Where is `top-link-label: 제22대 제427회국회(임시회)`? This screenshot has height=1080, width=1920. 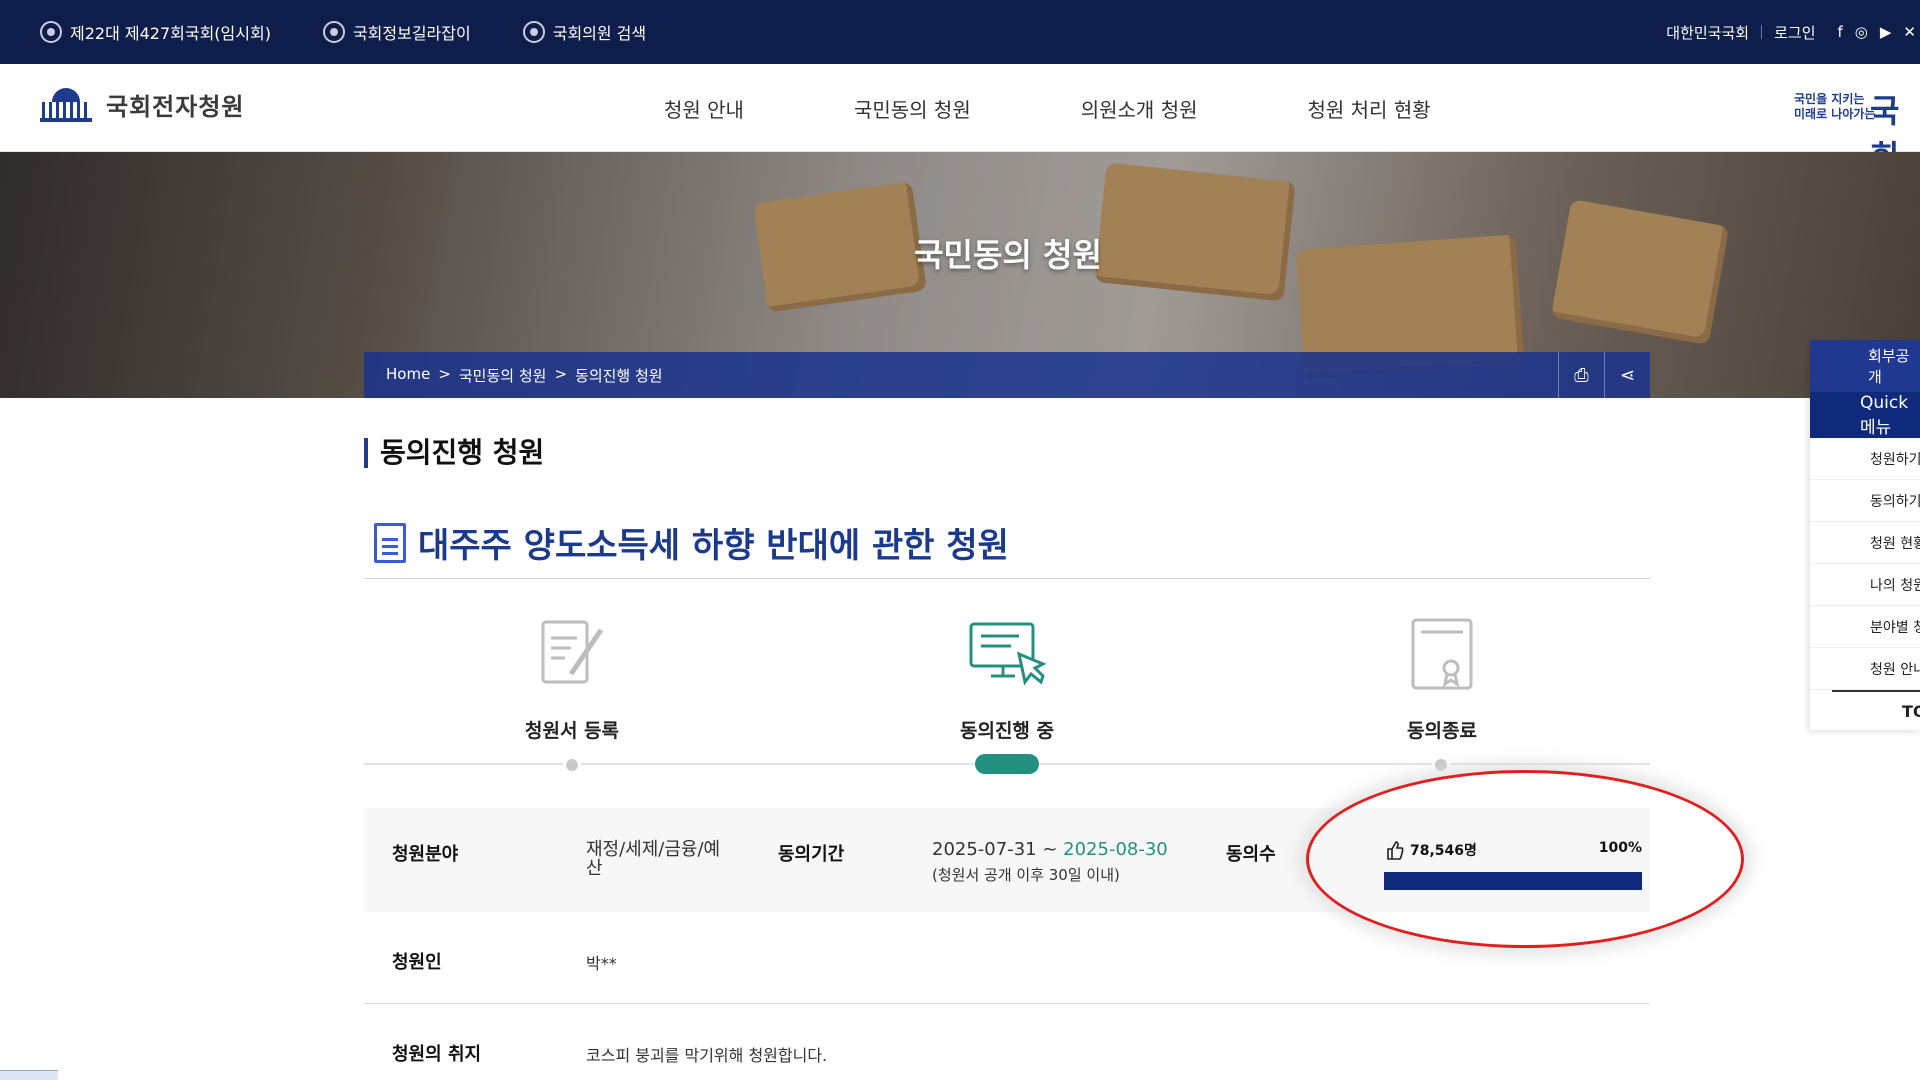 top-link-label: 제22대 제427회국회(임시회) is located at coordinates (170, 33).